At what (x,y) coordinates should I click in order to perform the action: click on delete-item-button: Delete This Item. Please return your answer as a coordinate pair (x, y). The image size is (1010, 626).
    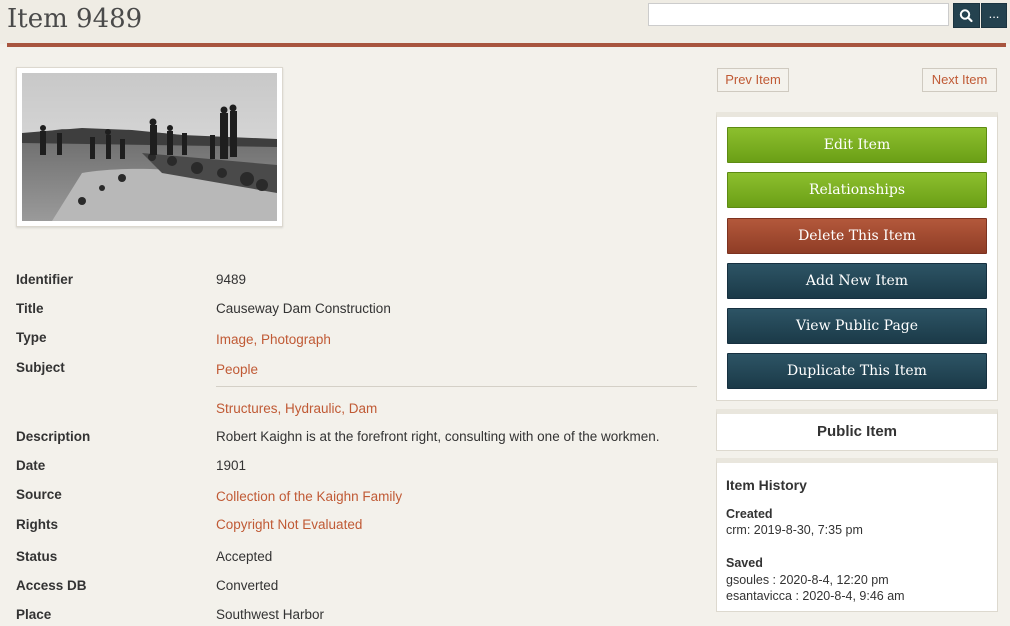
    Looking at the image, I should click on (857, 236).